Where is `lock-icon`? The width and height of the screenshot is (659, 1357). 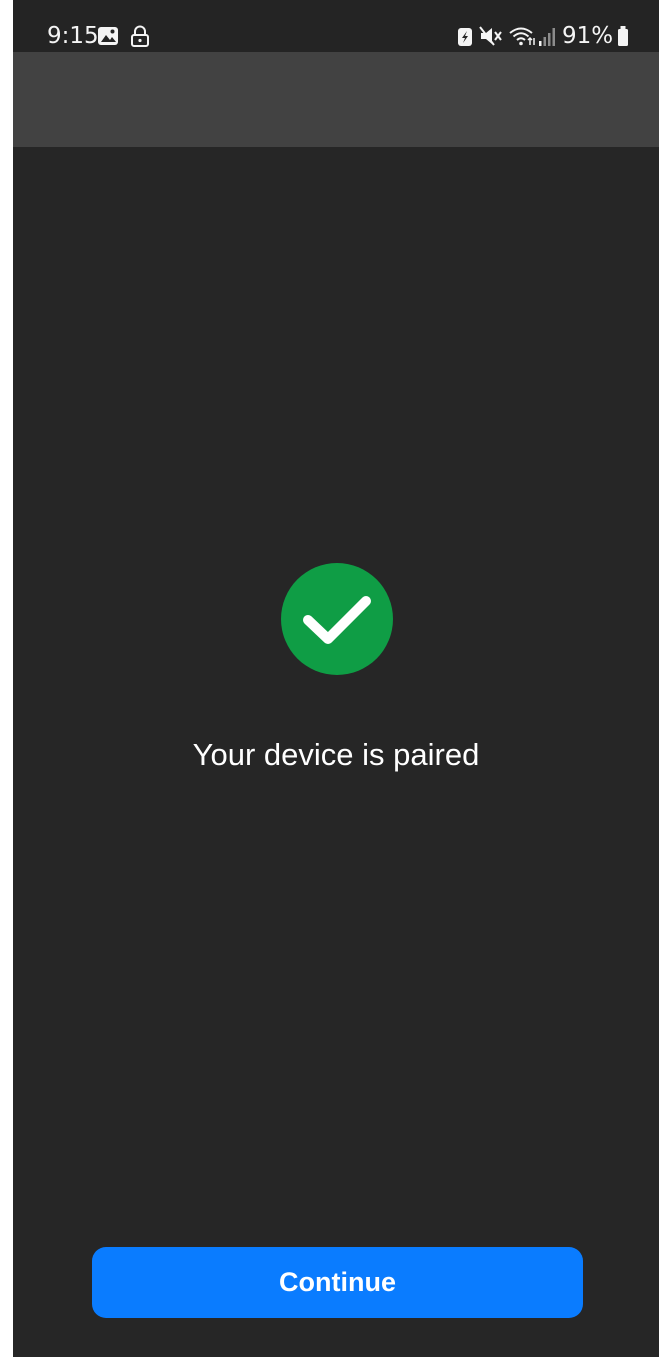 lock-icon is located at coordinates (140, 36).